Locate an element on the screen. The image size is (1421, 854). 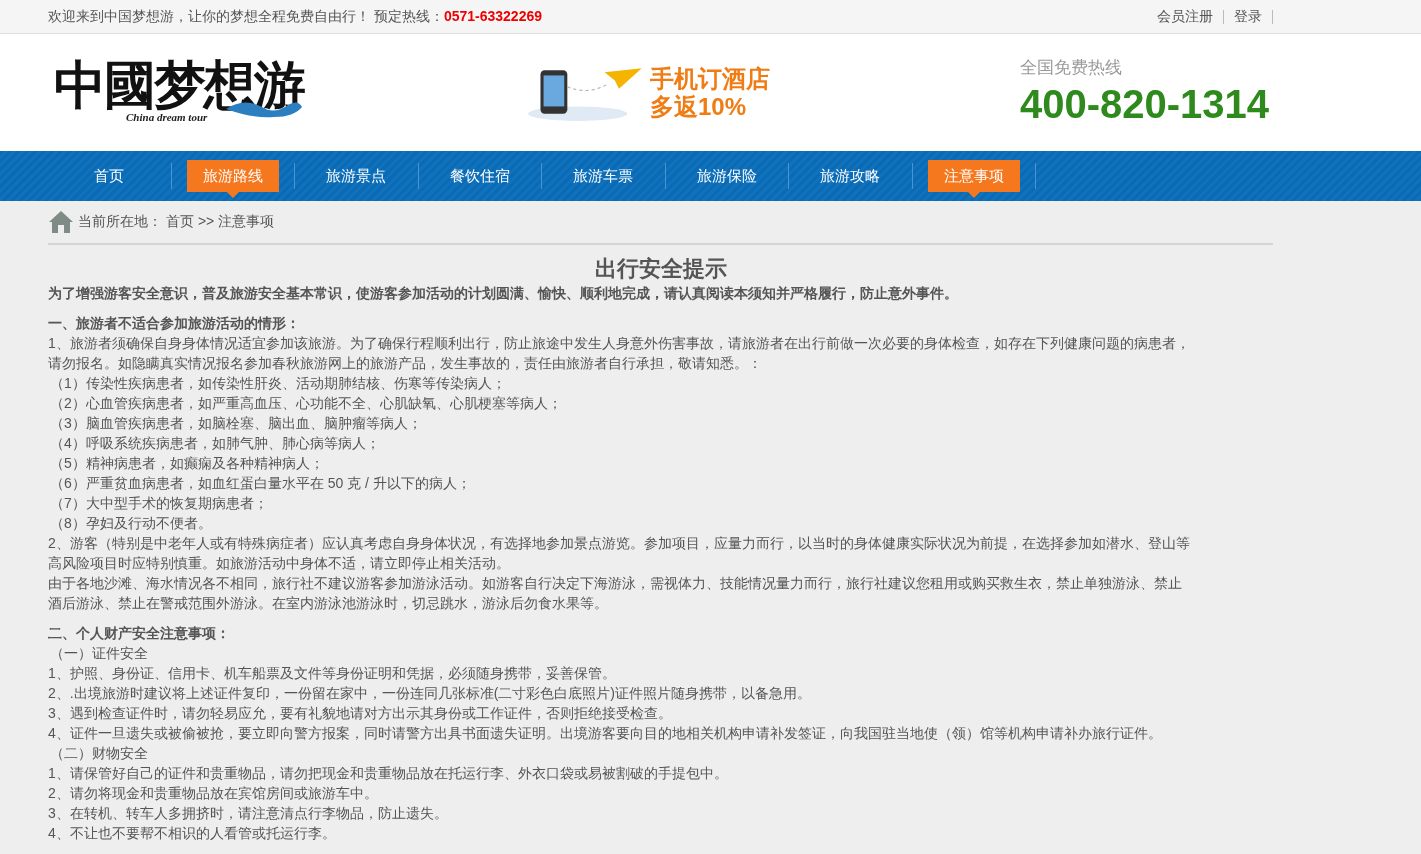
section-heading: 一、旅游者不适合参加旅游活动的情形： is located at coordinates (174, 323).